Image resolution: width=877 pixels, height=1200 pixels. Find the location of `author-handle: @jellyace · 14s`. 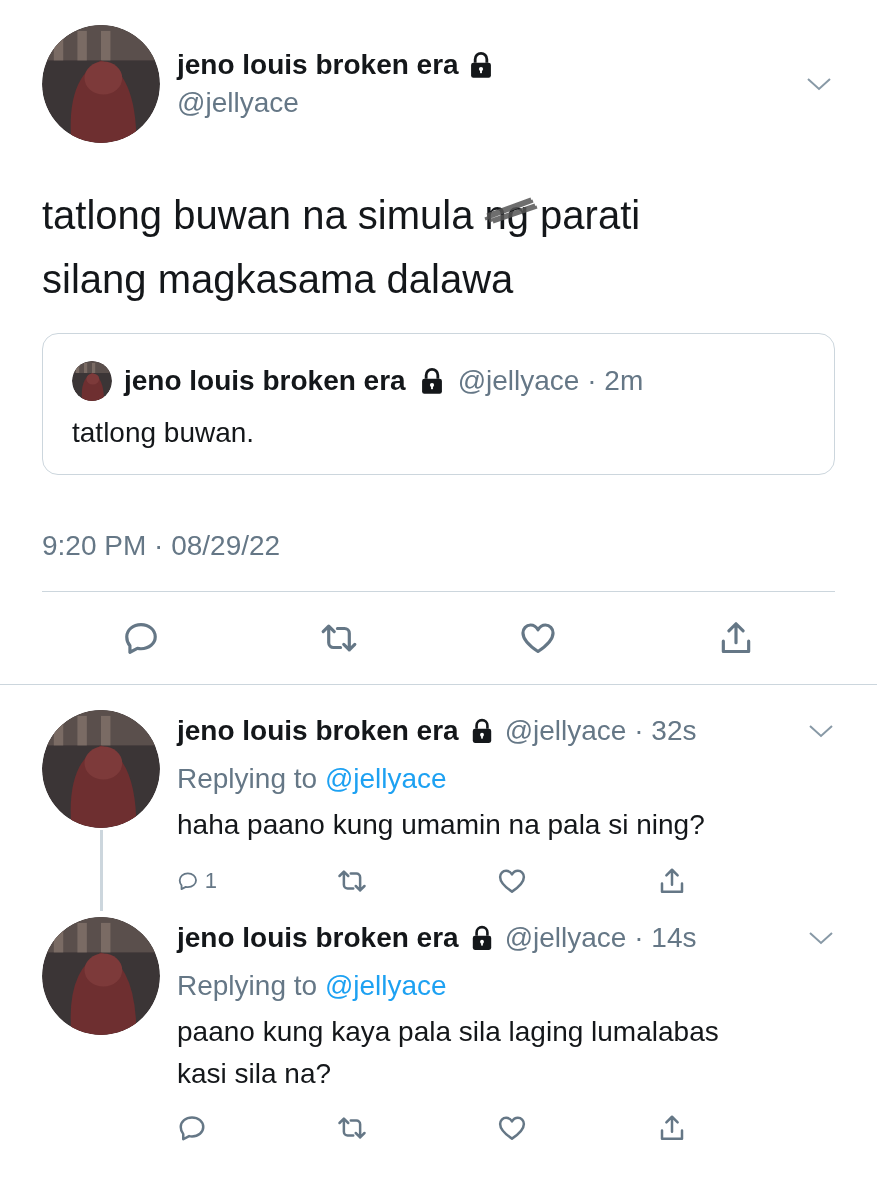

author-handle: @jellyace · 14s is located at coordinates (600, 938).